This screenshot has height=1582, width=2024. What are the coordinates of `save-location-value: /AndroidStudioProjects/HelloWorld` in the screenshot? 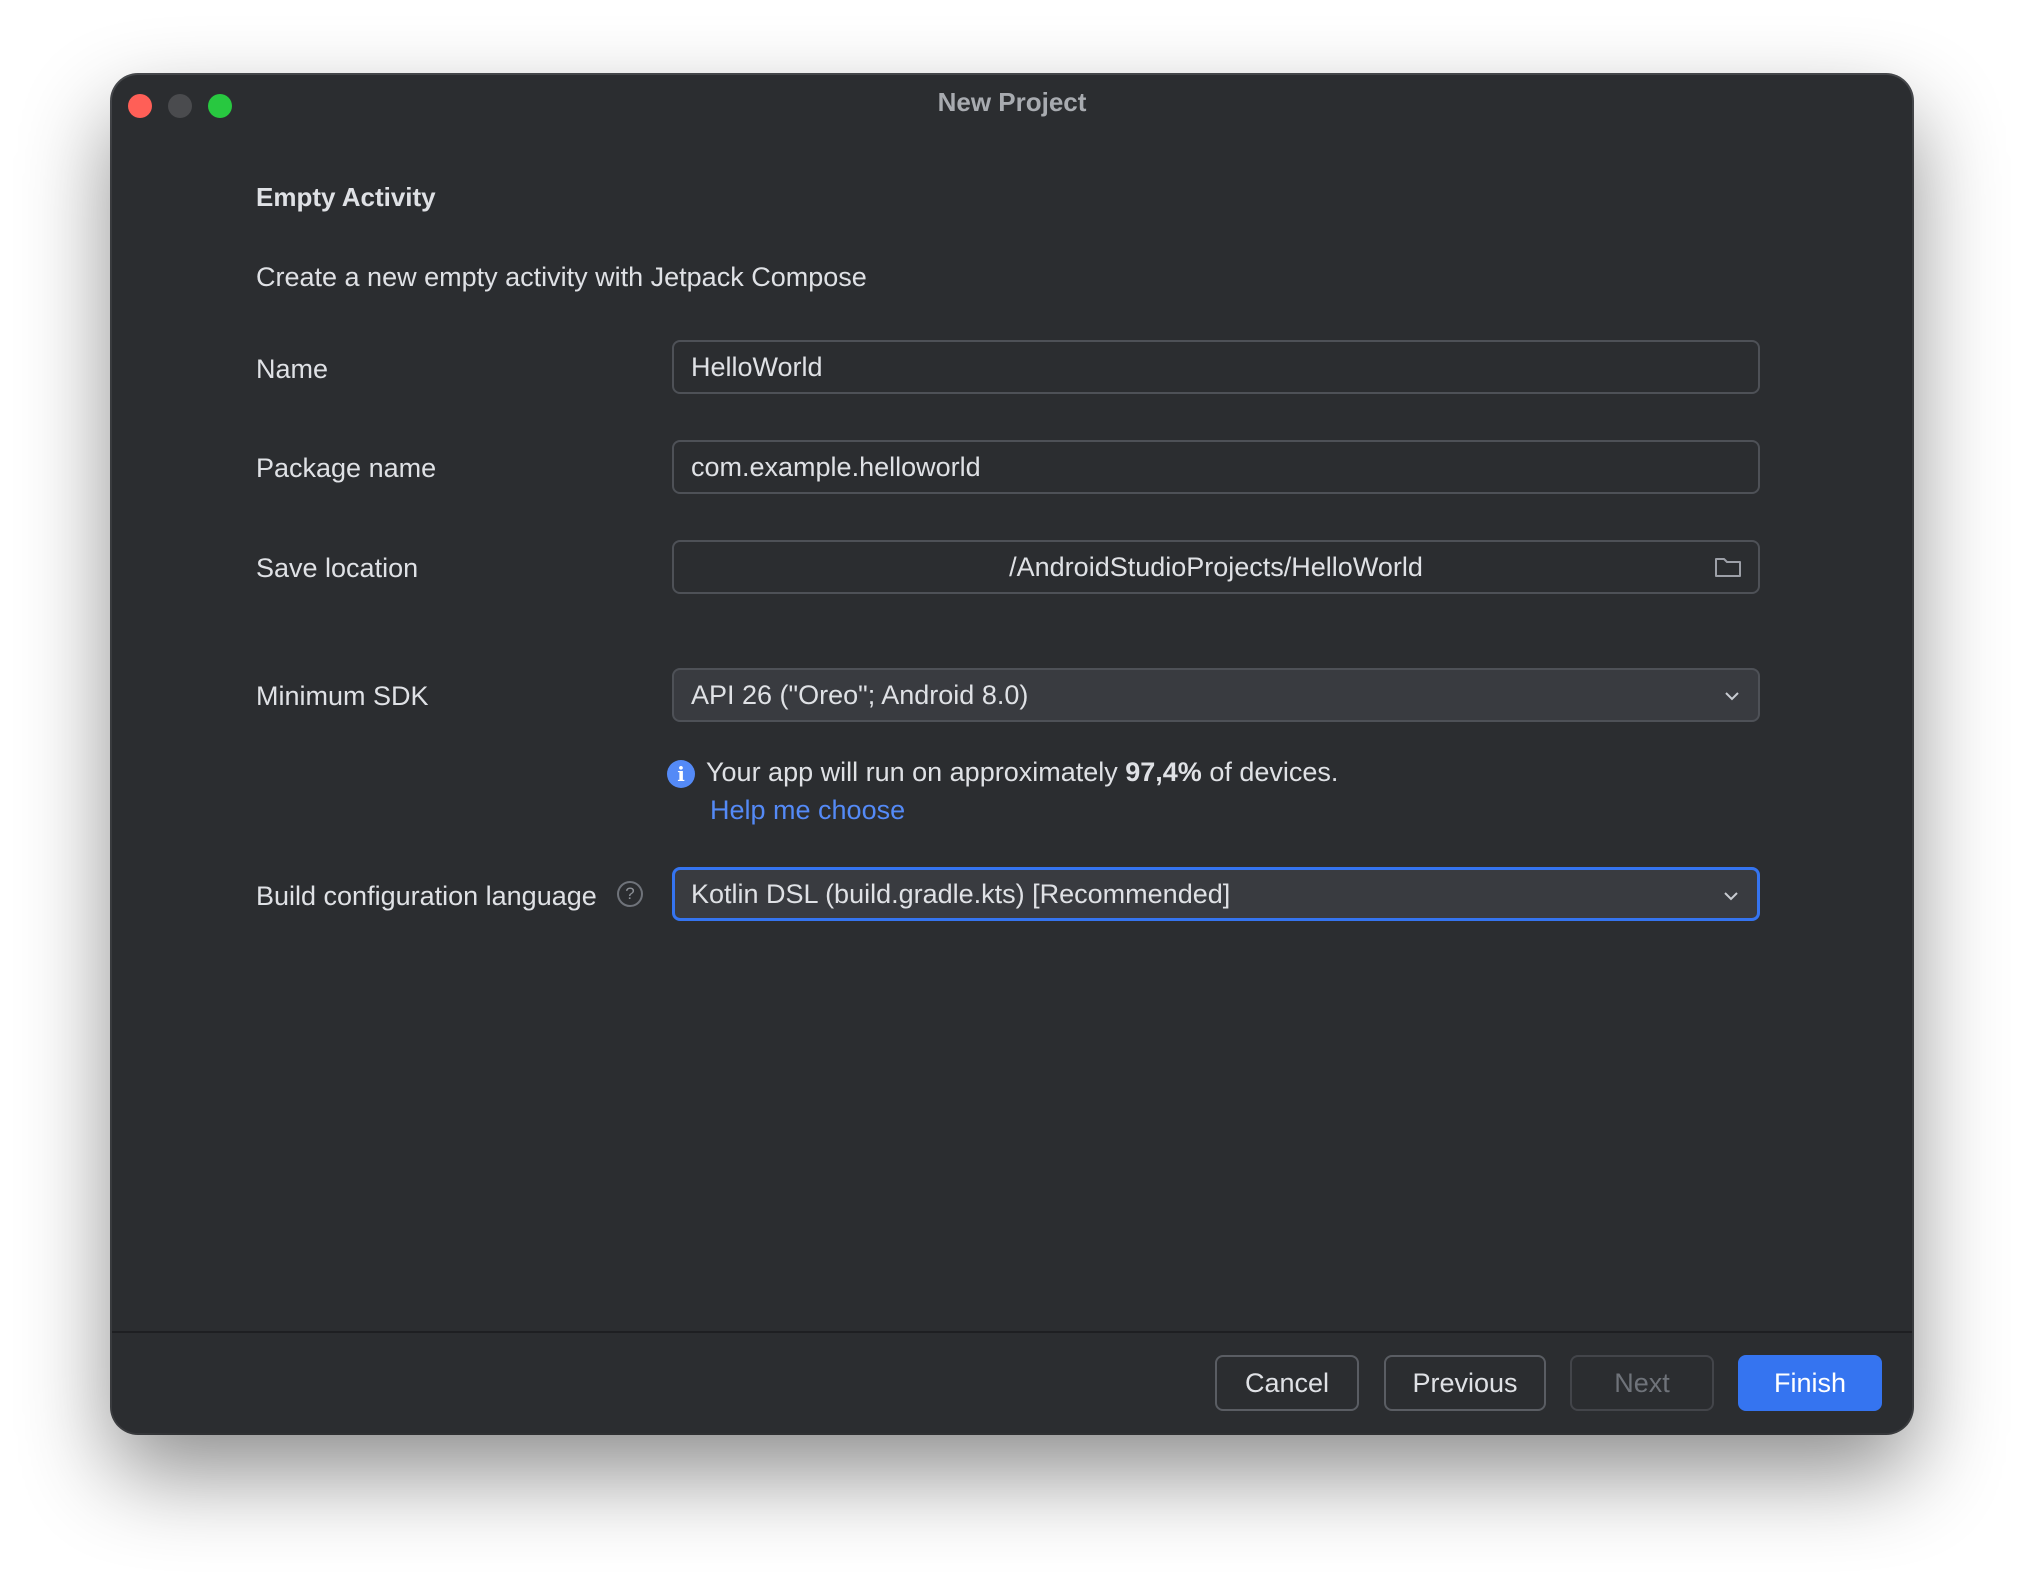 It's located at (1216, 567).